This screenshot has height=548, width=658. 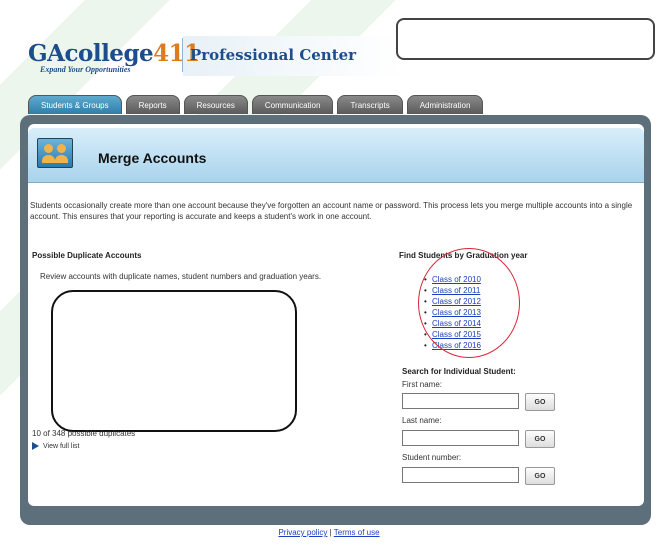 What do you see at coordinates (460, 438) in the screenshot?
I see `last-name-input` at bounding box center [460, 438].